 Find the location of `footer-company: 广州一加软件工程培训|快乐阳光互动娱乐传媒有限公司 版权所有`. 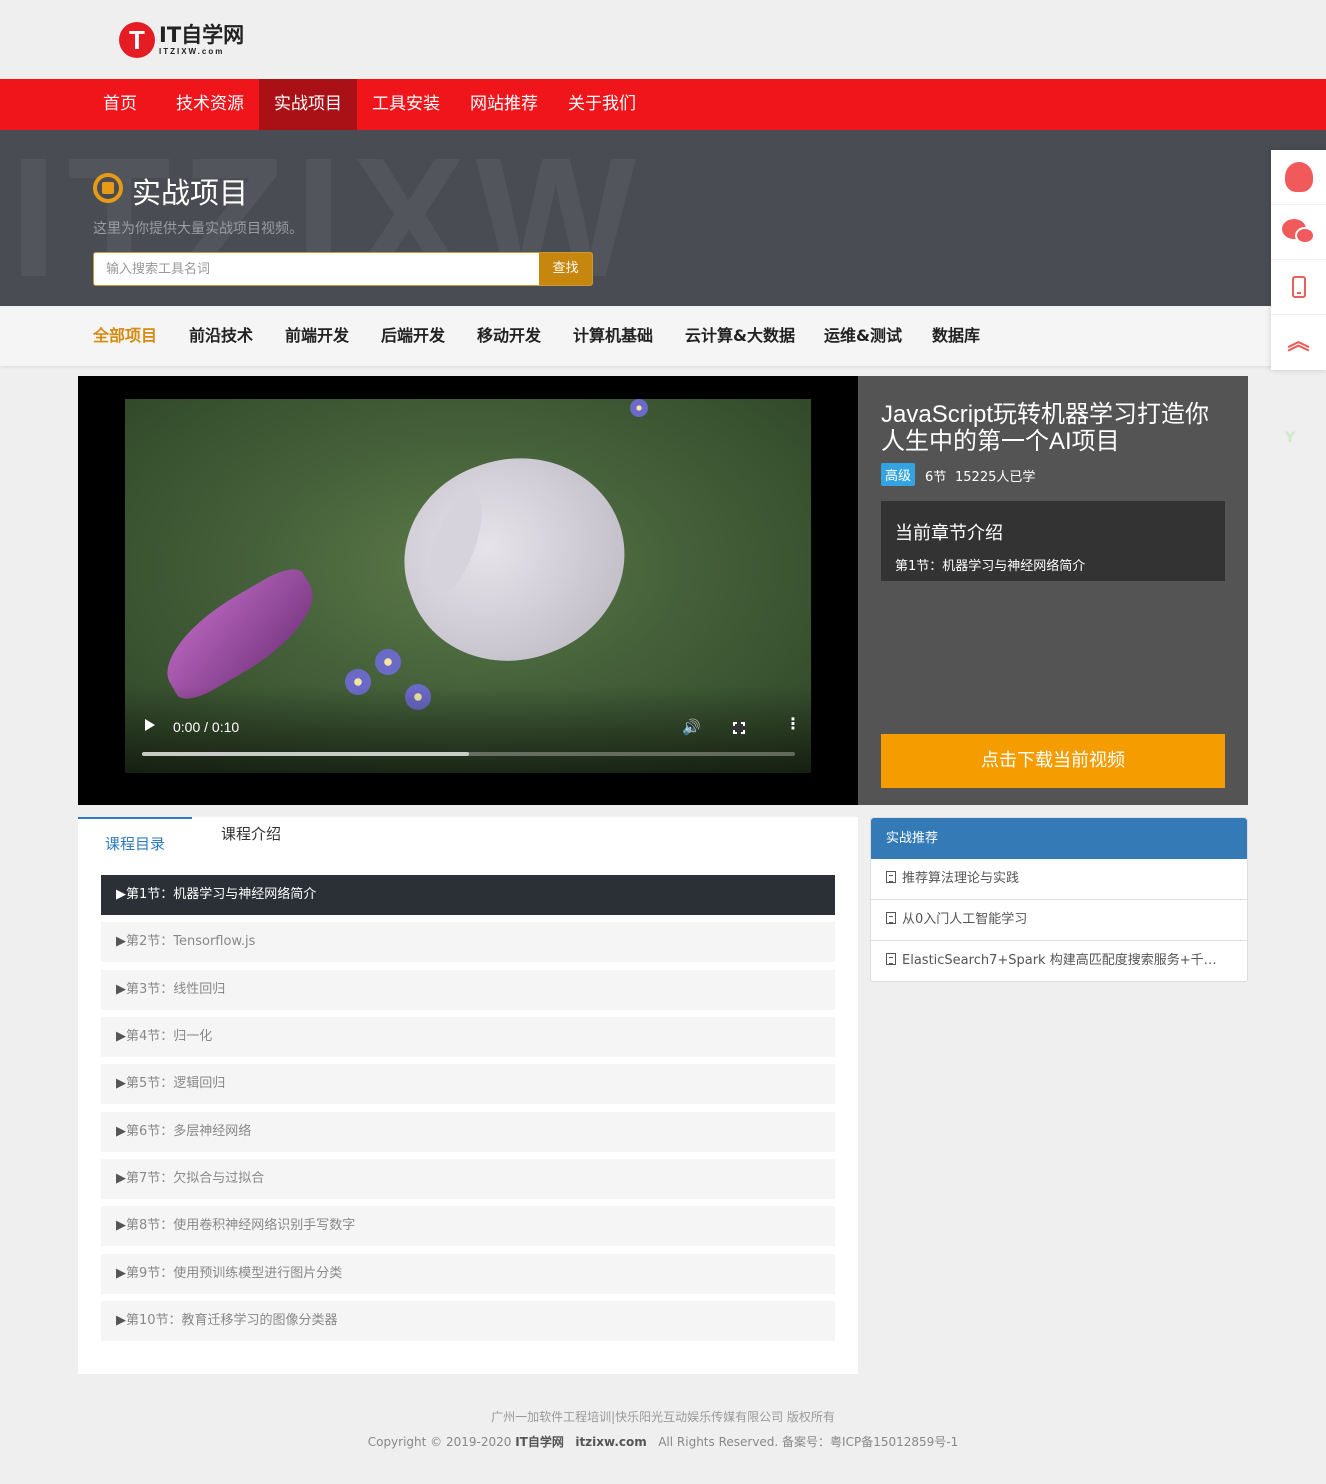

footer-company: 广州一加软件工程培训|快乐阳光互动娱乐传媒有限公司 版权所有 is located at coordinates (663, 1417).